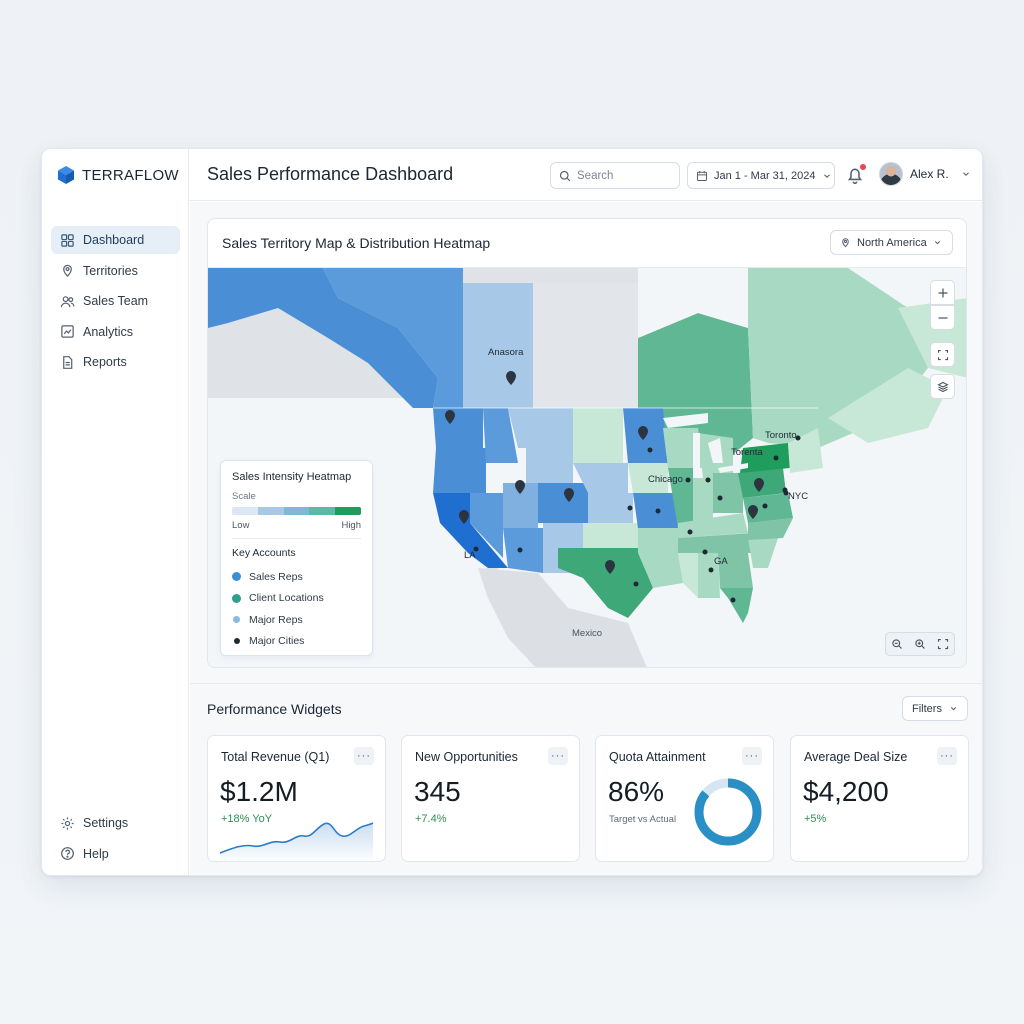 The width and height of the screenshot is (1024, 1024). Describe the element at coordinates (286, 598) in the screenshot. I see `legend-key-label: Client Locations` at that location.